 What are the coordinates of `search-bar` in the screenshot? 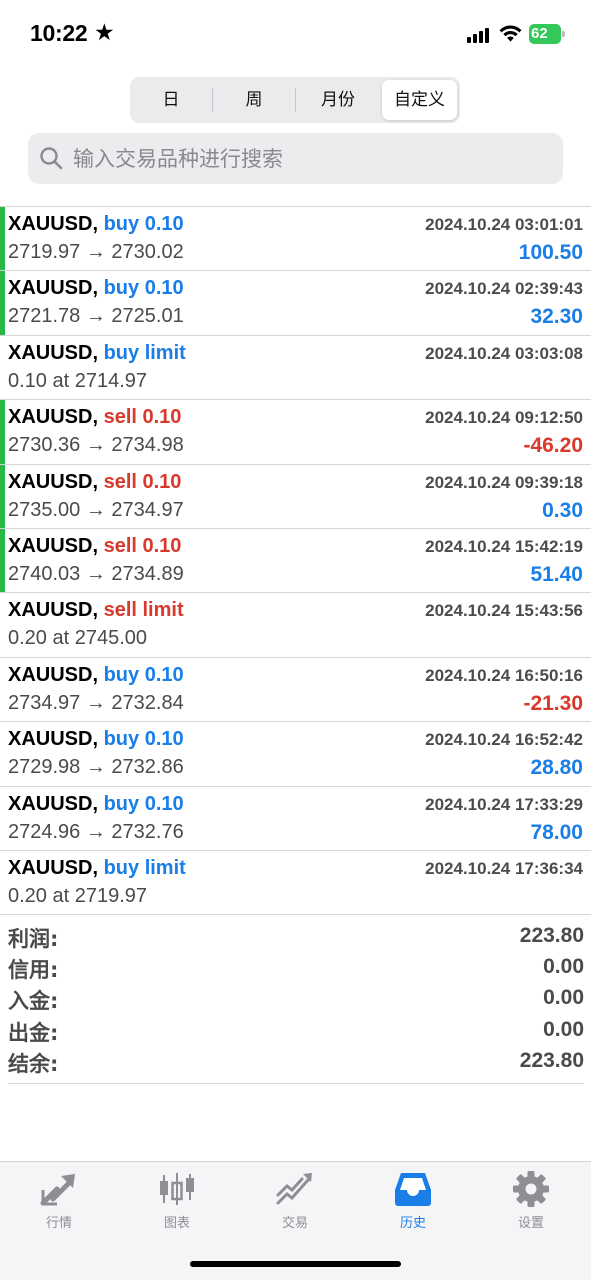 It's located at (295, 158).